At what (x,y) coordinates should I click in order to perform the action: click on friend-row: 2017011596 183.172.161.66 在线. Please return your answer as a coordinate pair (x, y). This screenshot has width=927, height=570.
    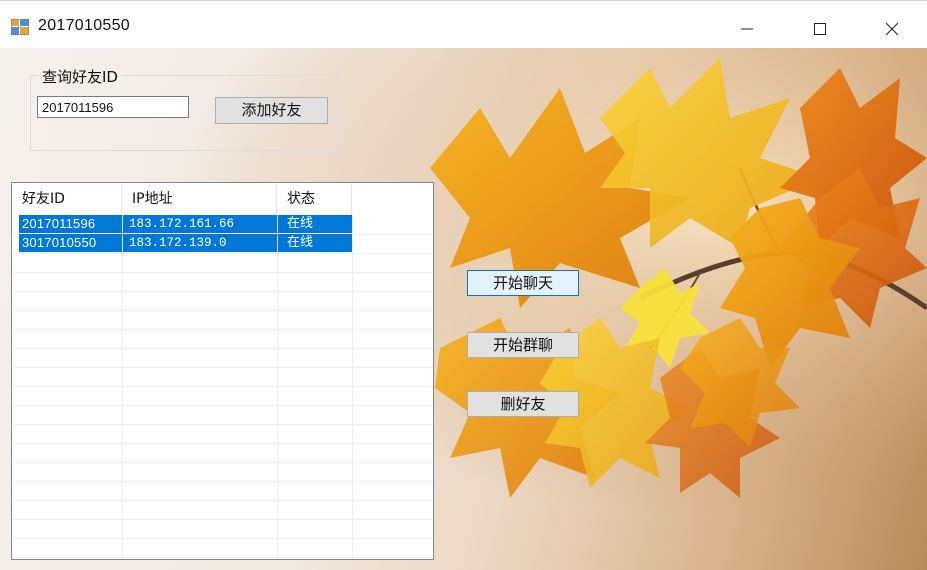
    Looking at the image, I should click on (185, 224).